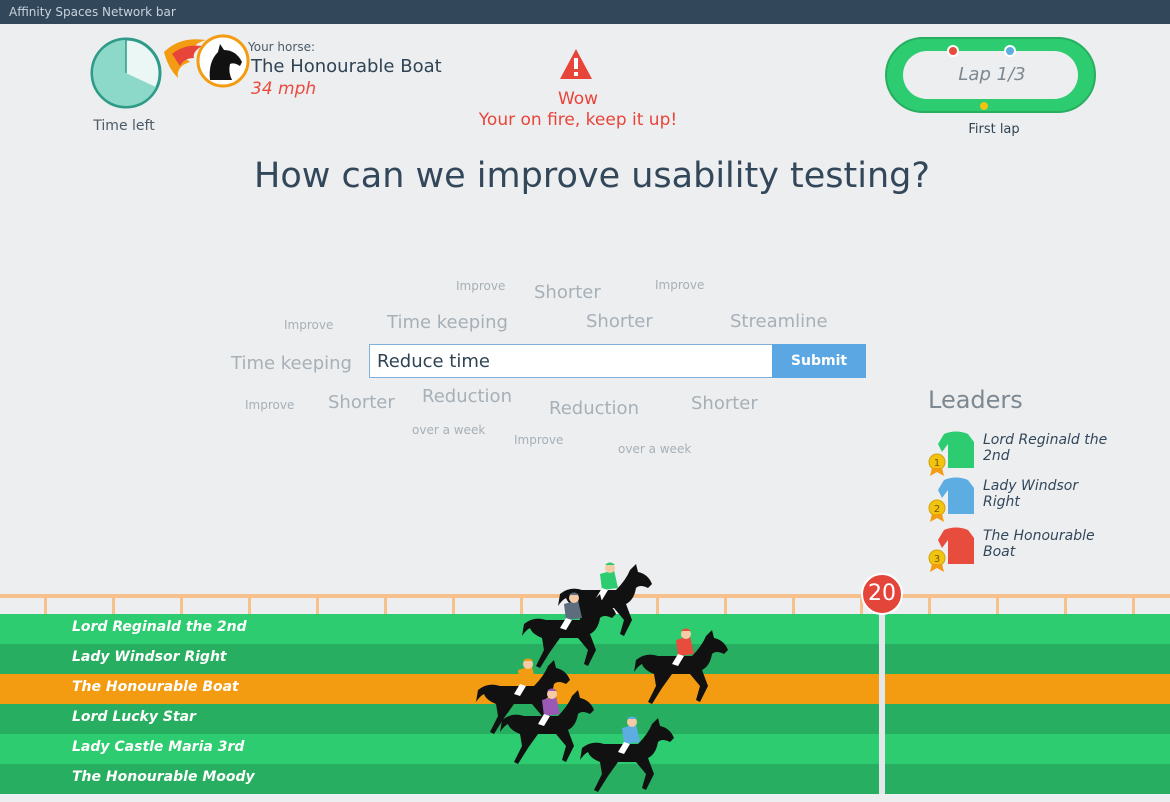 This screenshot has height=802, width=1170. What do you see at coordinates (284, 89) in the screenshot?
I see `horse-speed: 34 mph` at bounding box center [284, 89].